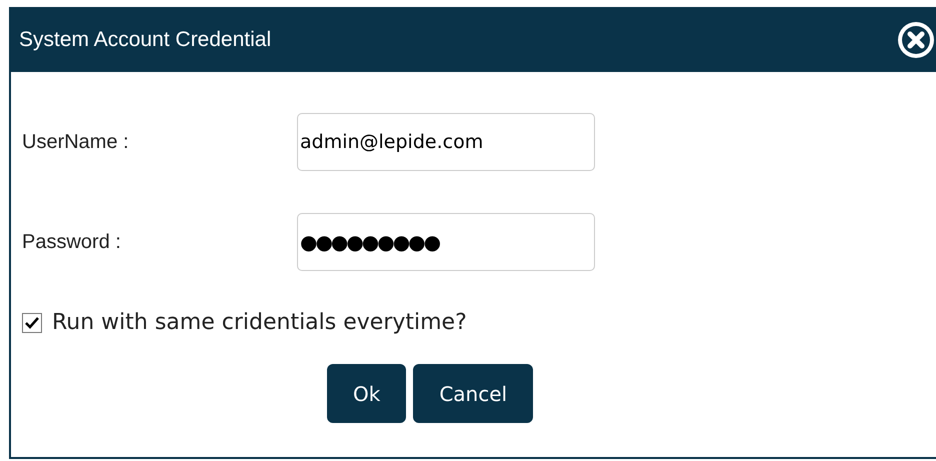 This screenshot has width=936, height=461. What do you see at coordinates (32, 322) in the screenshot?
I see `checkbox` at bounding box center [32, 322].